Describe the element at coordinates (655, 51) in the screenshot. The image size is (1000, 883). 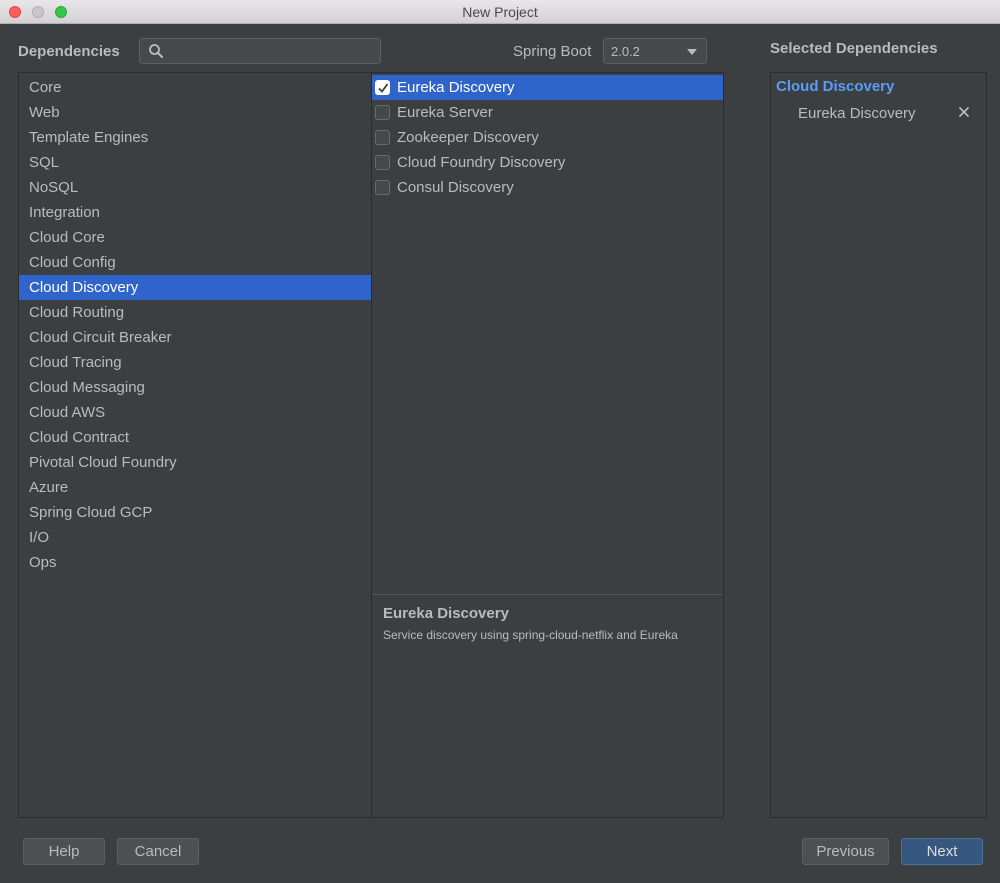
I see `spring-boot-version-select: 2.0.2` at that location.